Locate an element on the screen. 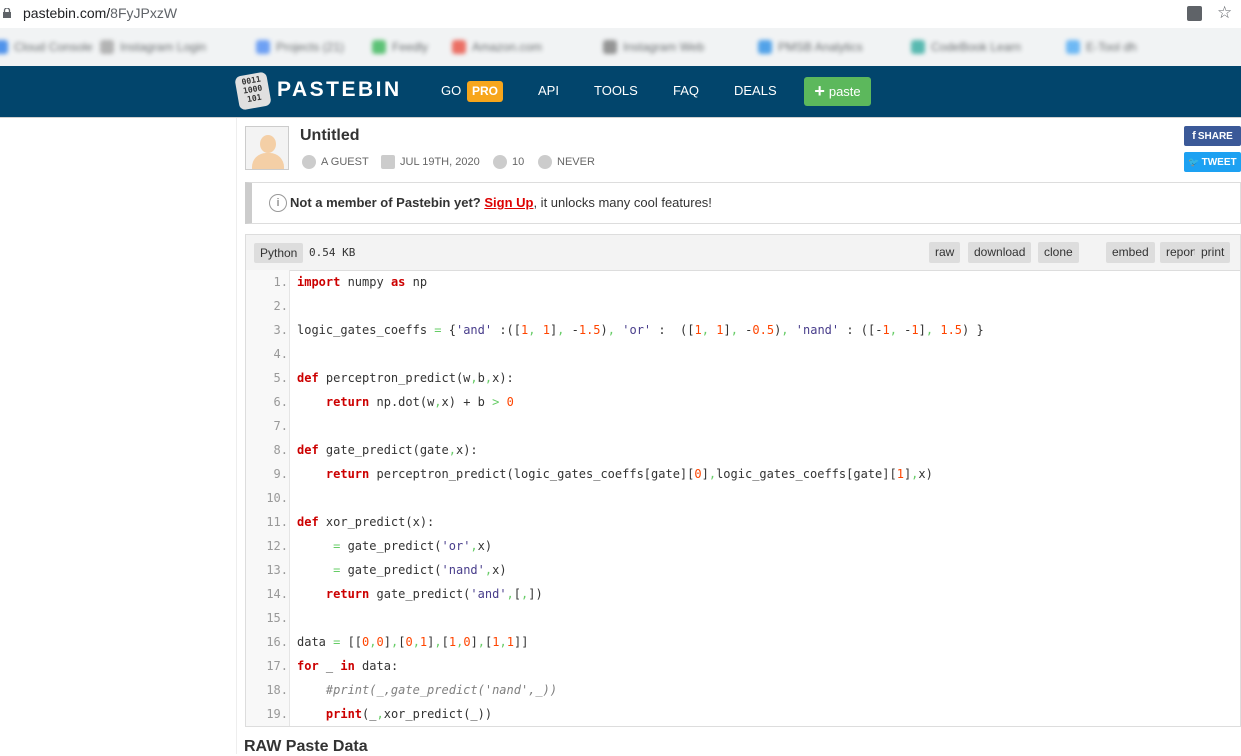 This screenshot has width=1241, height=756. line-number: 6. is located at coordinates (280, 402).